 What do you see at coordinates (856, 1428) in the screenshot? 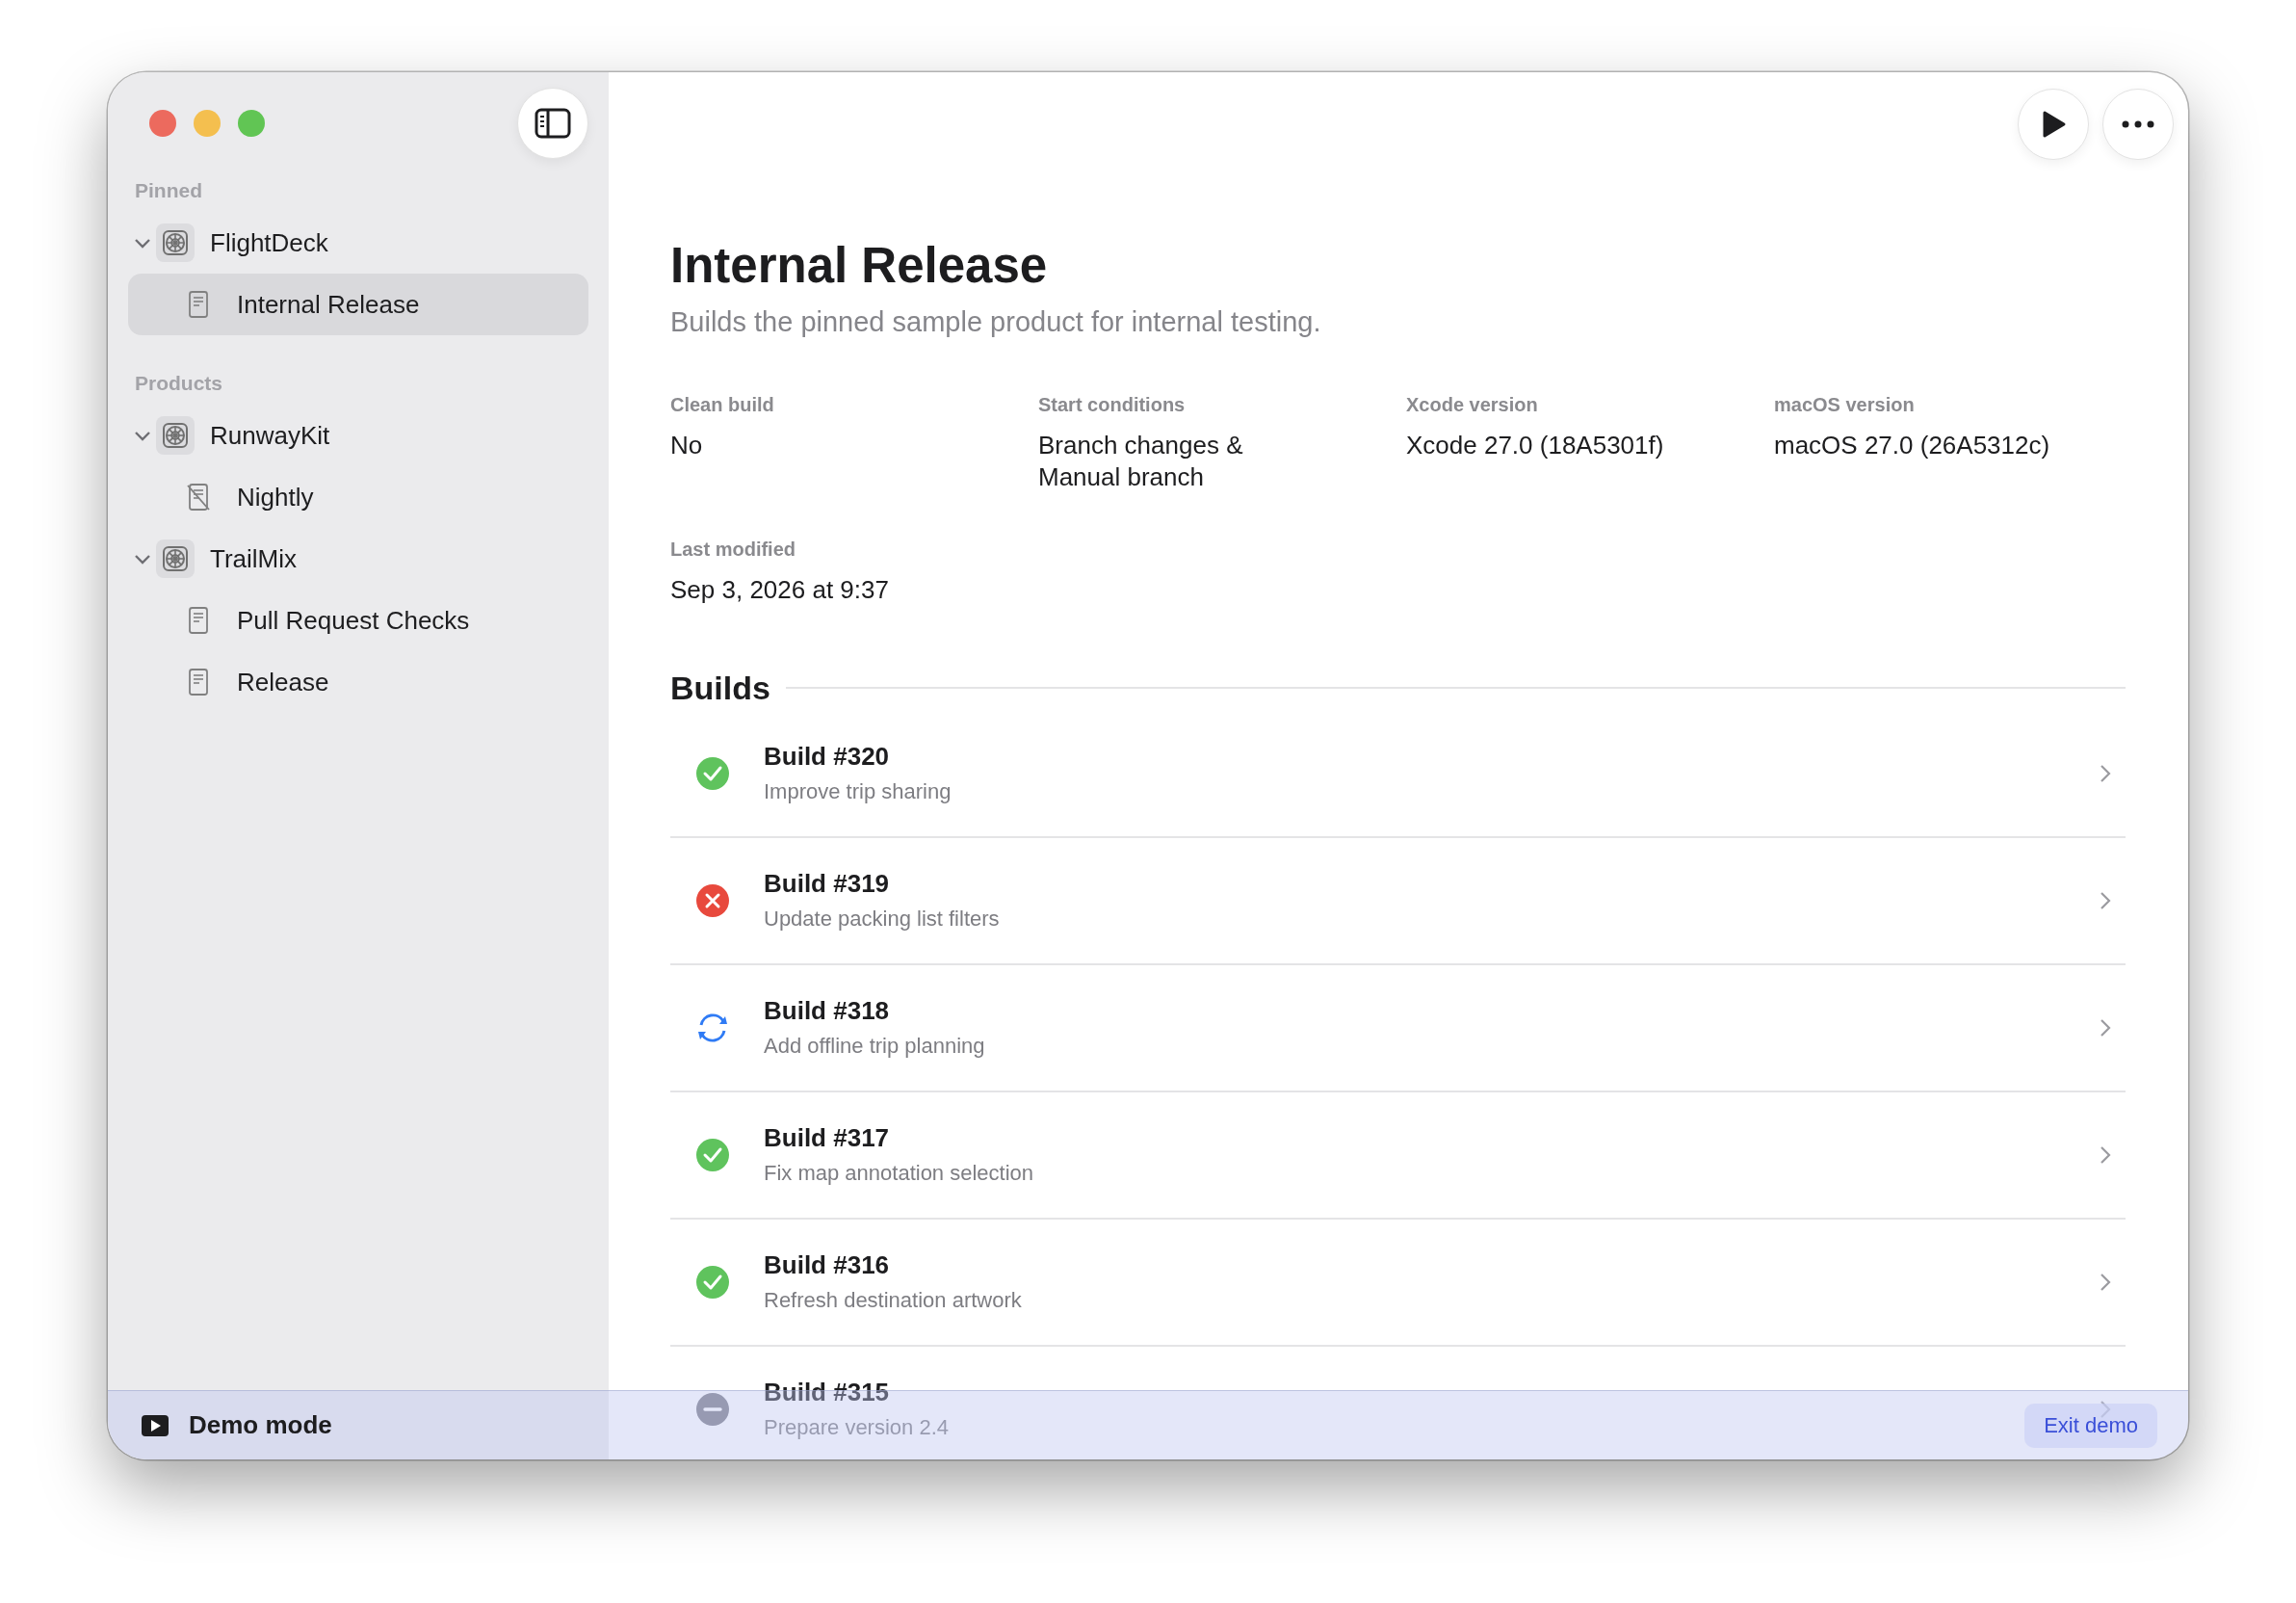
I see `build-message: Prepare version 2.4` at bounding box center [856, 1428].